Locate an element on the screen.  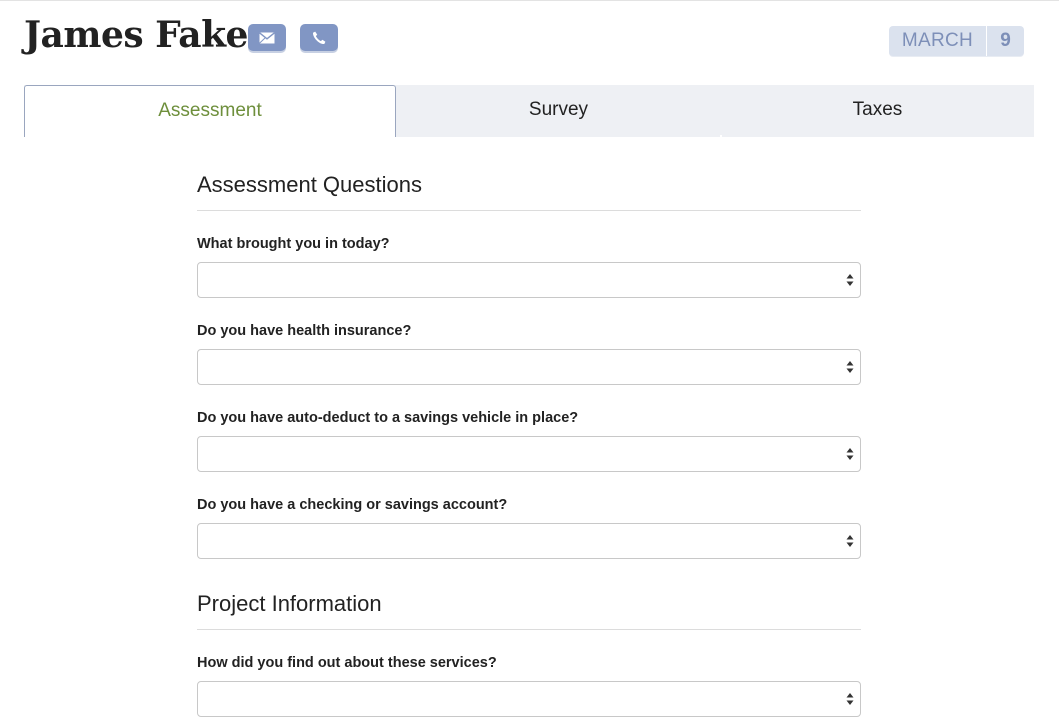
section-title-project: Project Information is located at coordinates (529, 609).